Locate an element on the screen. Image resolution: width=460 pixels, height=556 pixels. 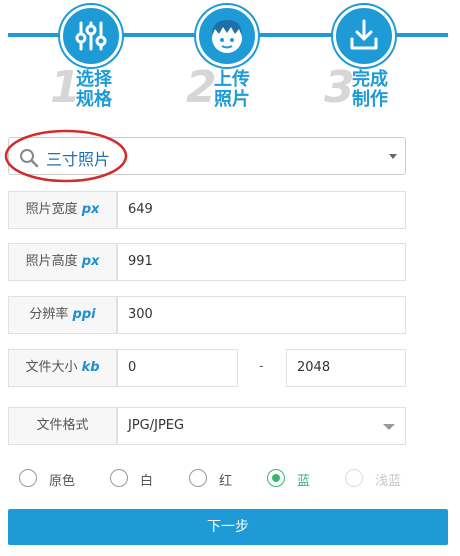
height-label: 照片高度 px is located at coordinates (62, 262).